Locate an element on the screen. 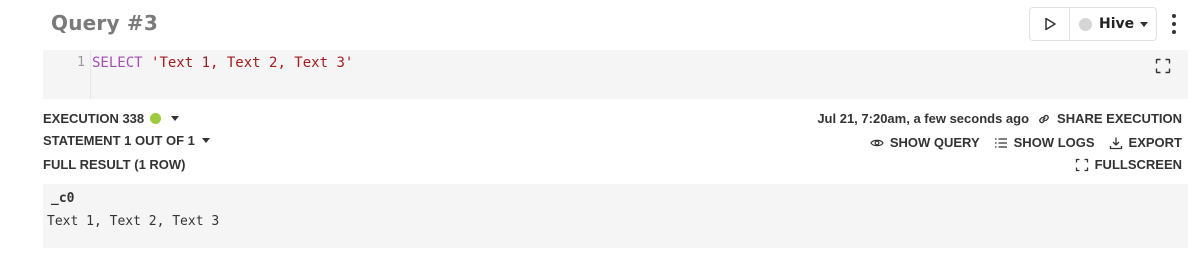 The image size is (1203, 262). expand-icon is located at coordinates (1163, 66).